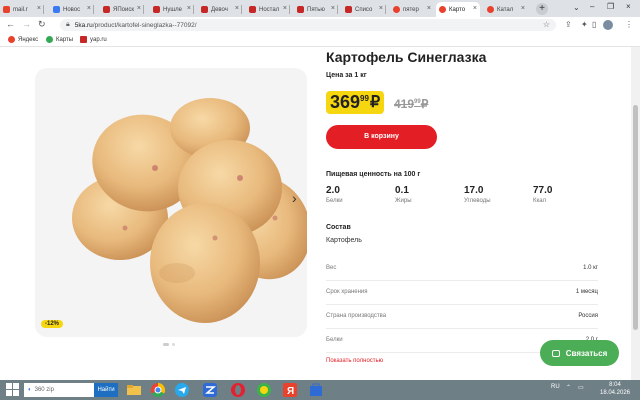 The width and height of the screenshot is (640, 403). What do you see at coordinates (10, 24) in the screenshot?
I see `back-icon: ←` at bounding box center [10, 24].